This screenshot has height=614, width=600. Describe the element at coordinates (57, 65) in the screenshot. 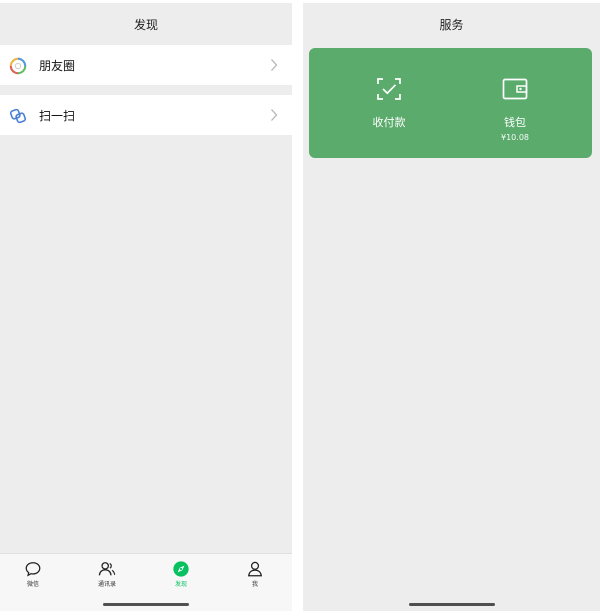

I see `moments-label: 朋友圈` at that location.